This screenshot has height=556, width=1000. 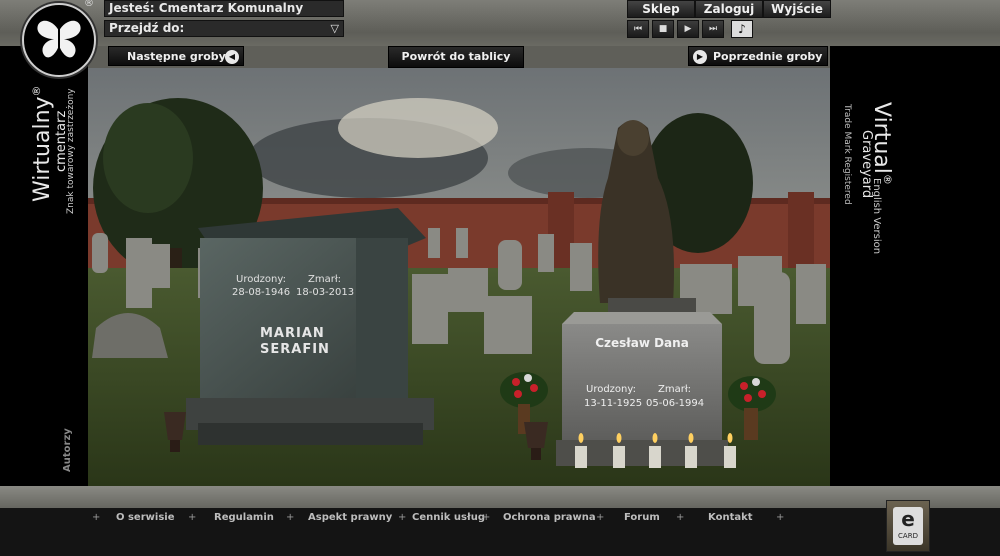 I want to click on footer-forum: Forum, so click(x=642, y=517).